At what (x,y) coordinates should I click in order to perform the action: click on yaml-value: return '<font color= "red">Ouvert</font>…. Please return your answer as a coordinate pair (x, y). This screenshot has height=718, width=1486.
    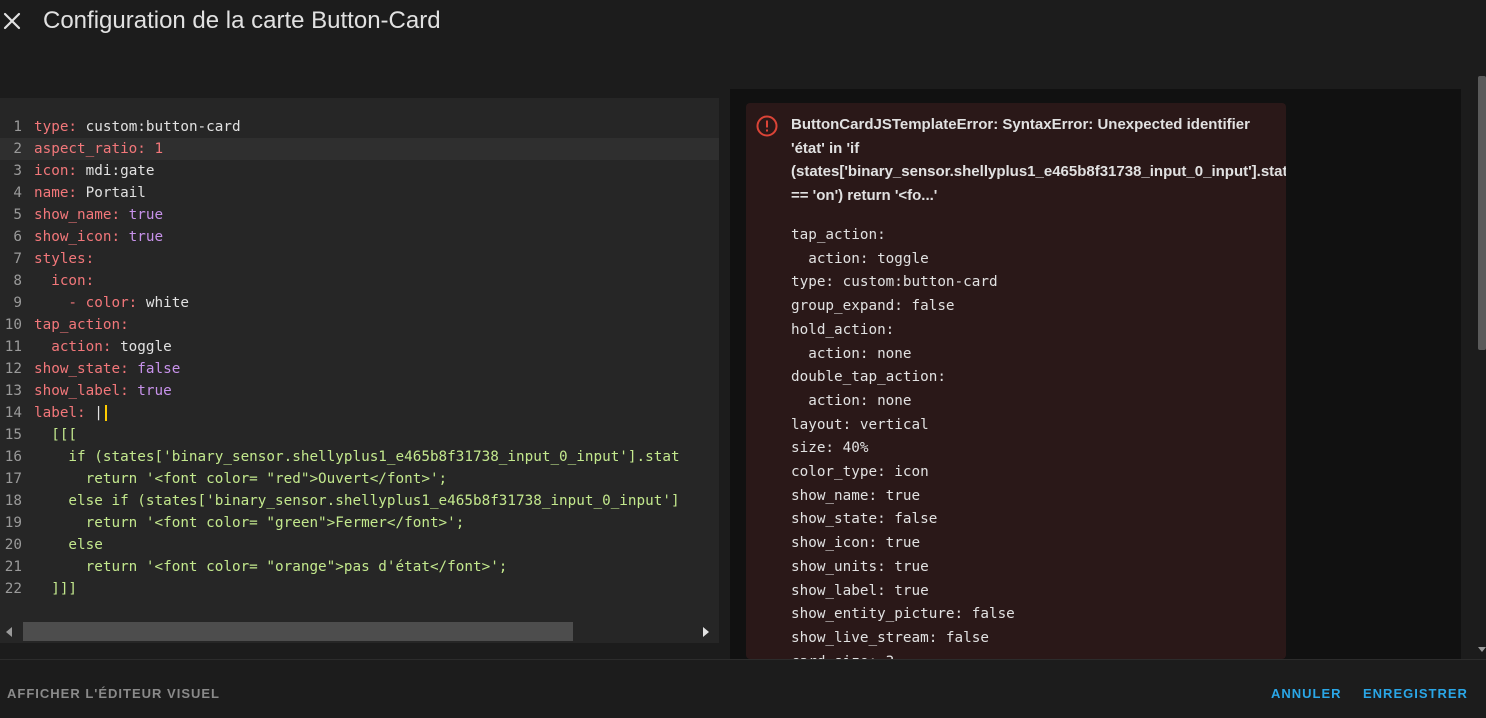
    Looking at the image, I should click on (241, 479).